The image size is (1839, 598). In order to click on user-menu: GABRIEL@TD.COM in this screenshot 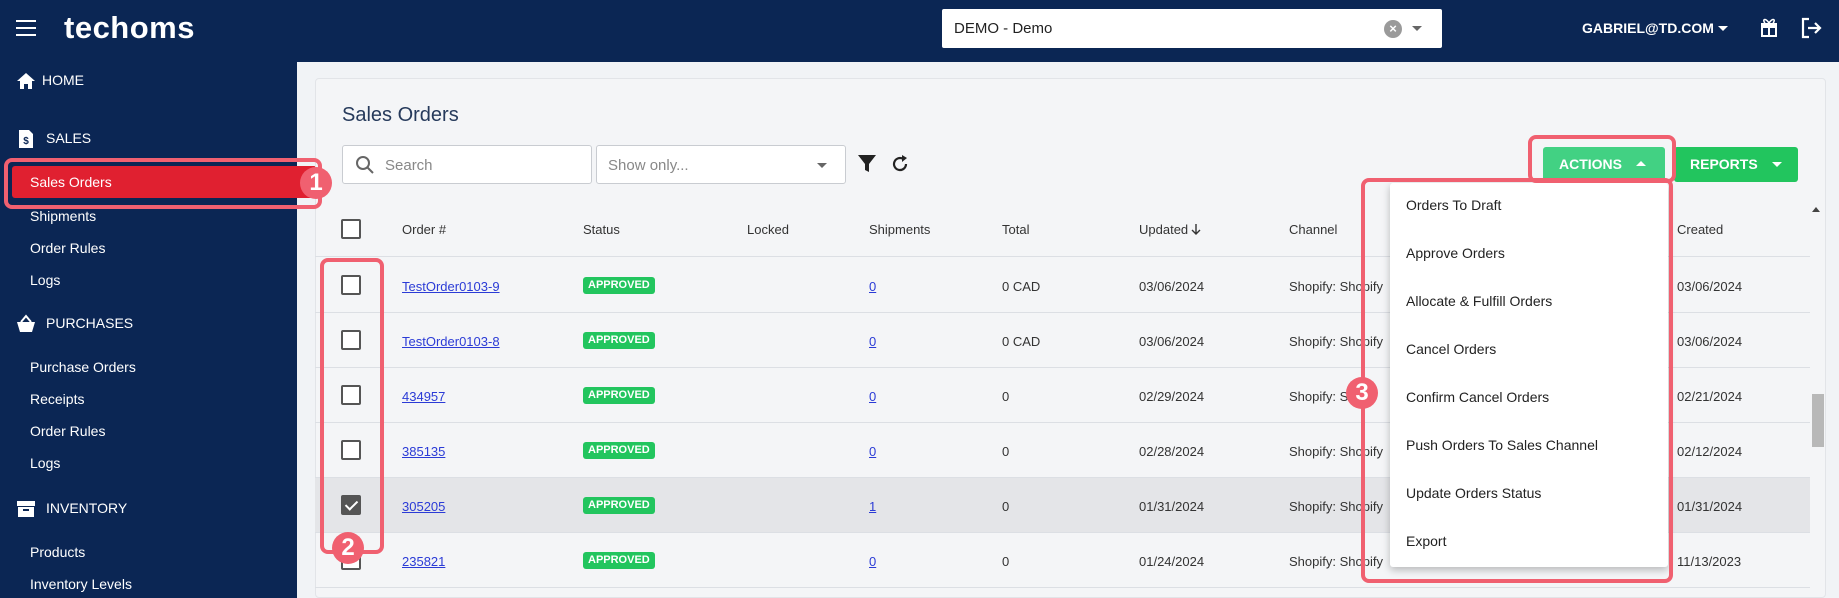, I will do `click(1648, 28)`.